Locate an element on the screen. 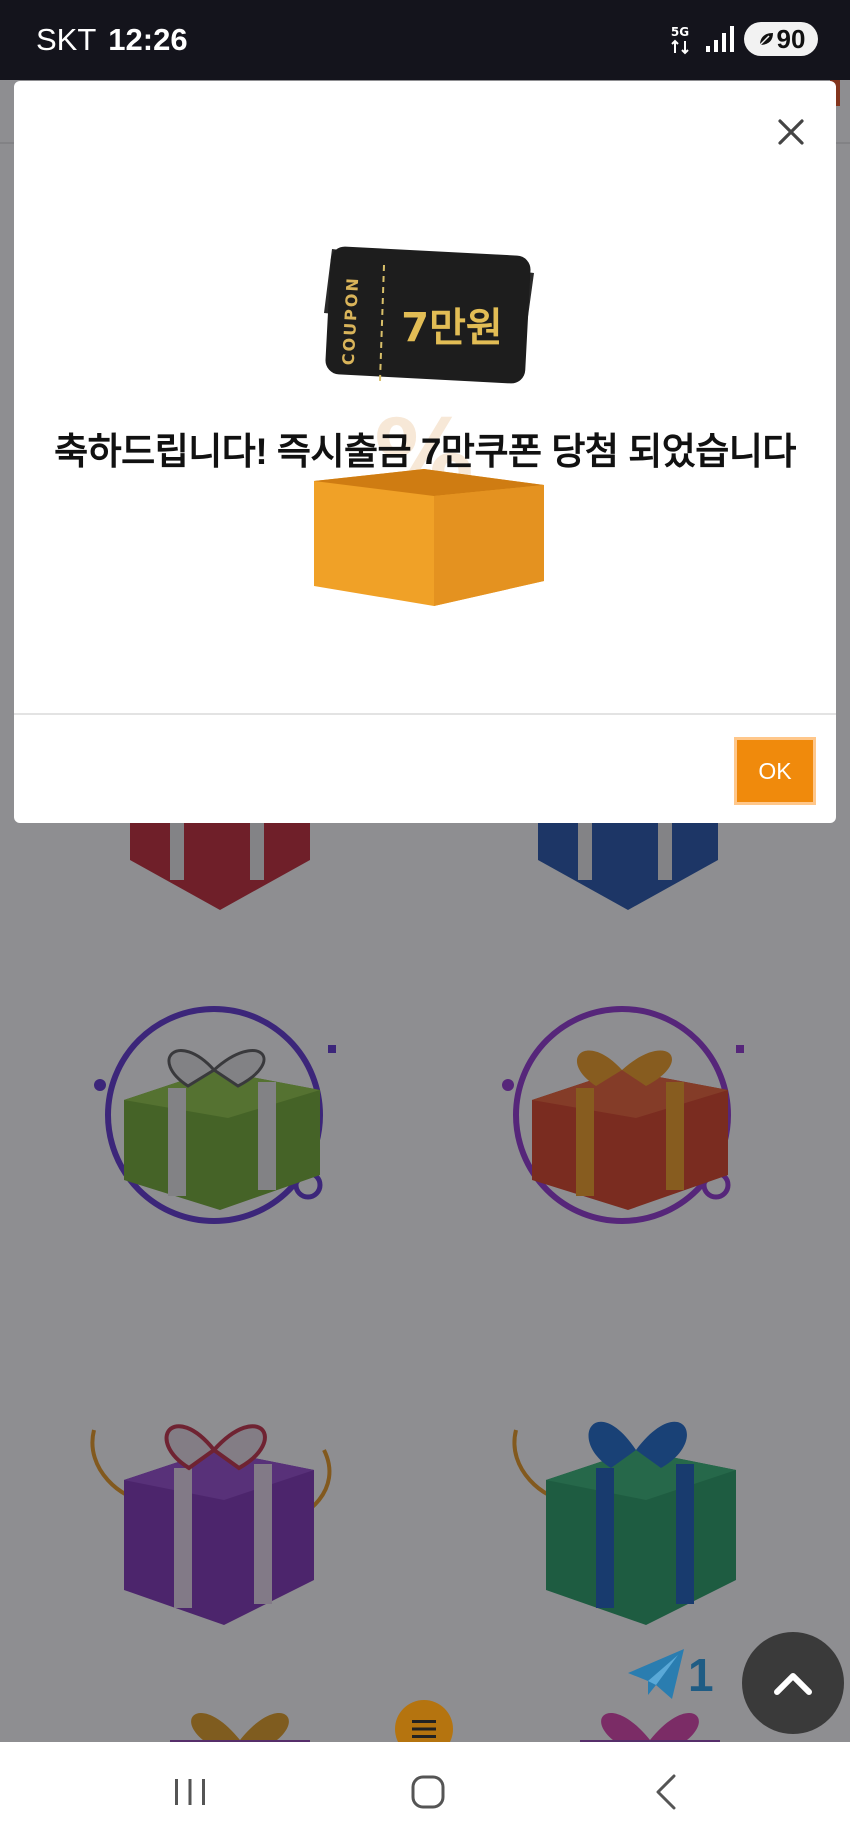 The image size is (850, 1842). clock: 12:26 is located at coordinates (148, 39).